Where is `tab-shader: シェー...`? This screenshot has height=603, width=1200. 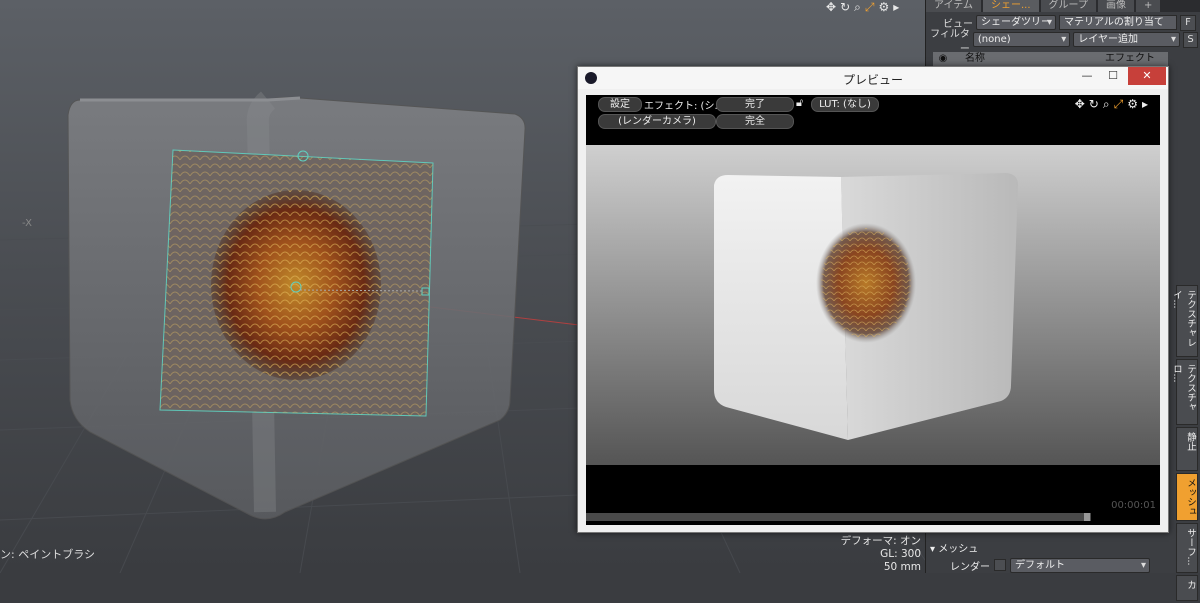 tab-shader: シェー... is located at coordinates (1011, 6).